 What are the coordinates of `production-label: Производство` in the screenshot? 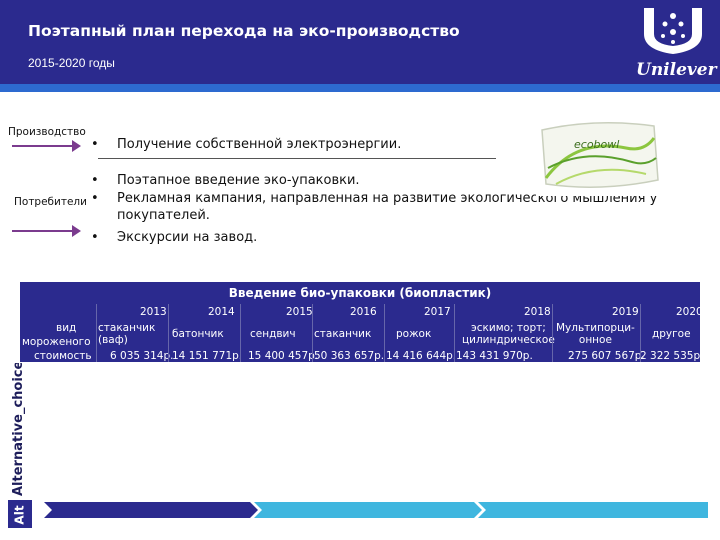 It's located at (47, 132).